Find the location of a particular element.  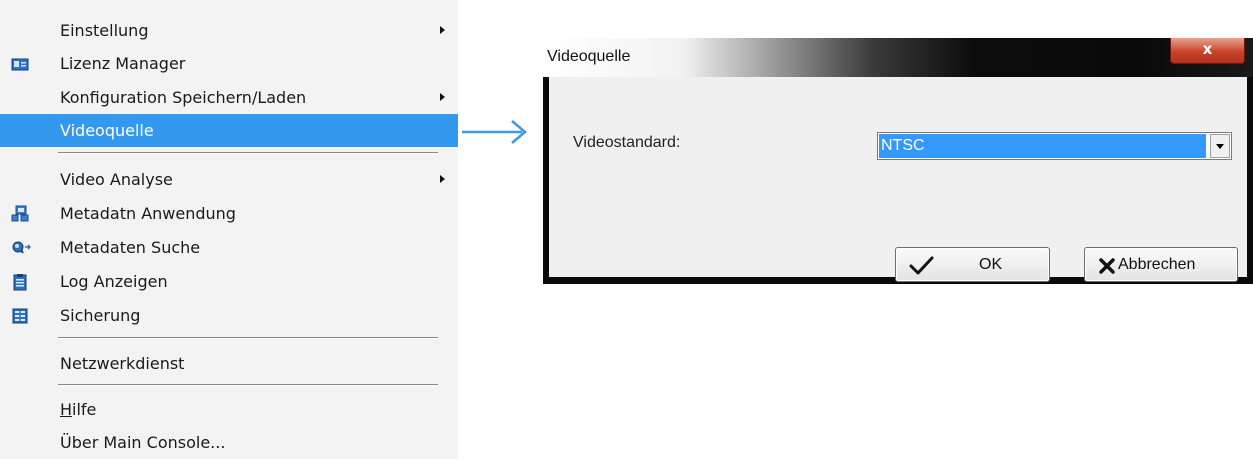

accelerator-key: H is located at coordinates (66, 409).